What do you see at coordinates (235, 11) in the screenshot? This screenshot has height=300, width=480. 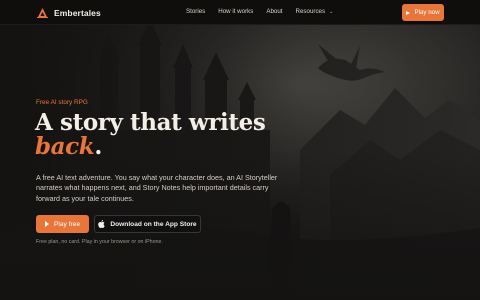 I see `nav-link-how-it-works: How it works` at bounding box center [235, 11].